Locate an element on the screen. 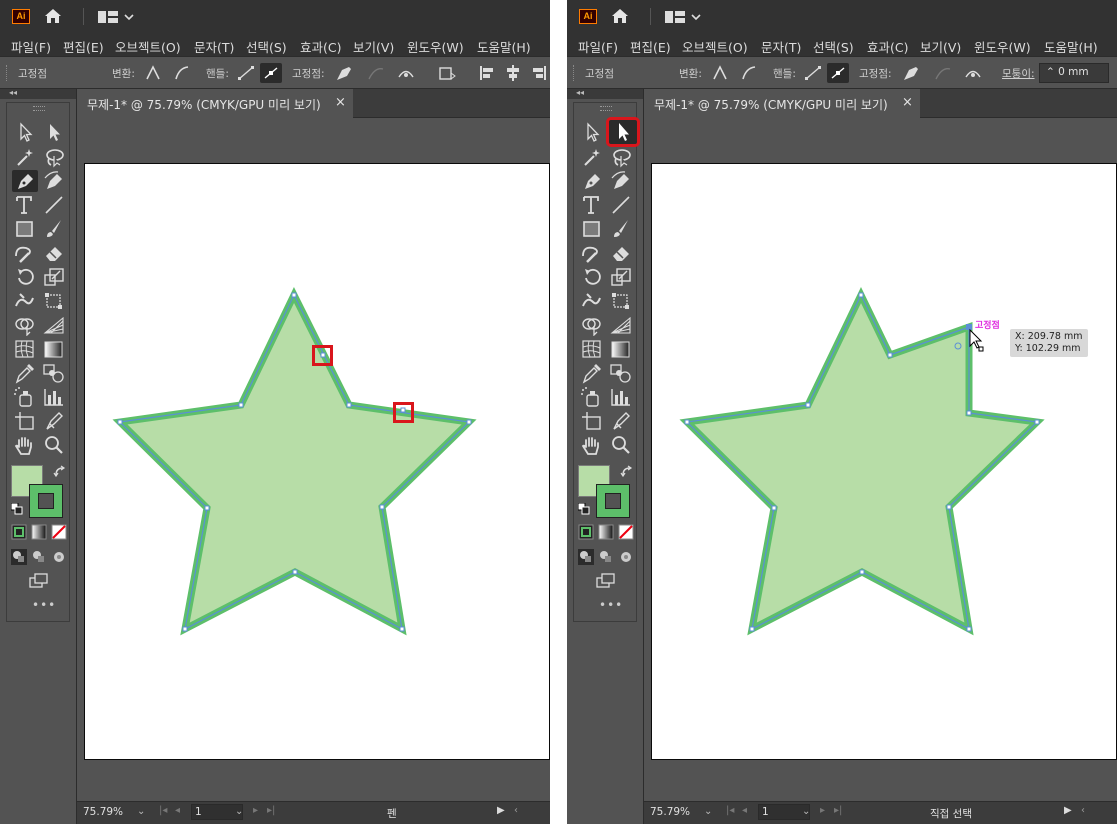 Image resolution: width=1117 pixels, height=824 pixels. next-page-icon: ▸ is located at coordinates (255, 810).